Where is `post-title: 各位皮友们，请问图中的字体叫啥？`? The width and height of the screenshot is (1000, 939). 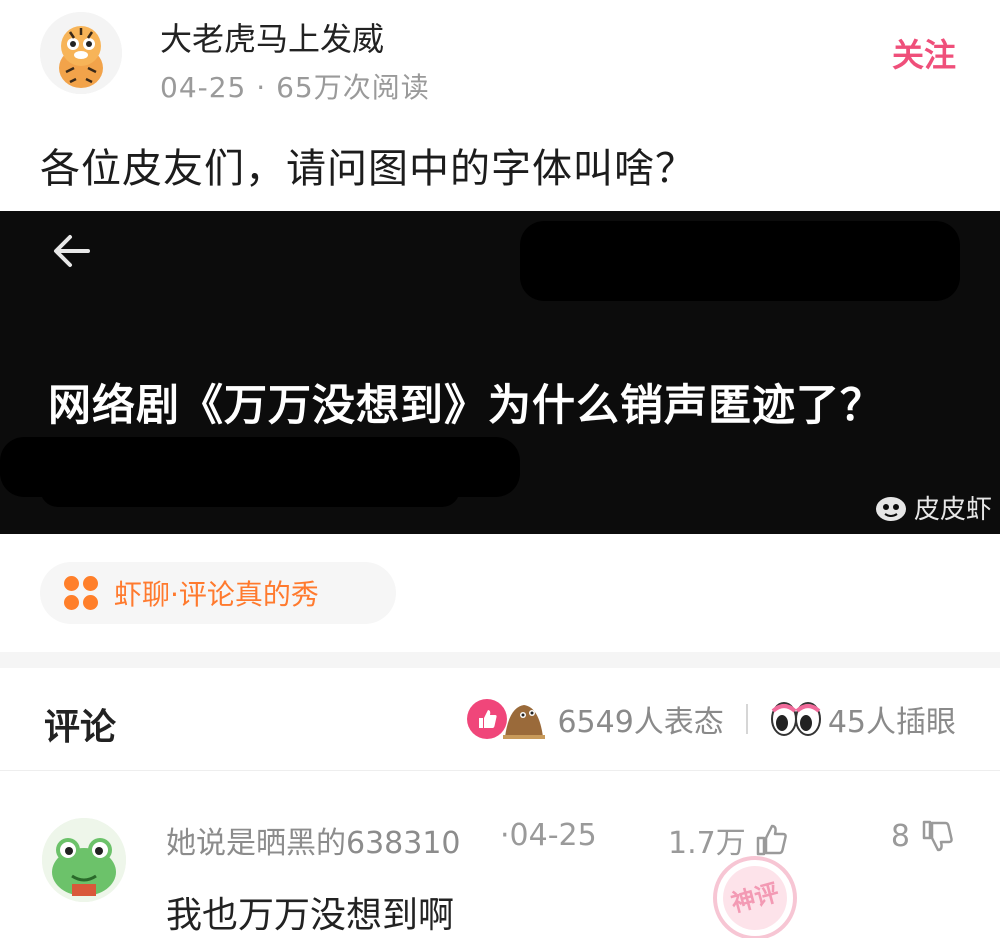 post-title: 各位皮友们，请问图中的字体叫啥？ is located at coordinates (368, 169).